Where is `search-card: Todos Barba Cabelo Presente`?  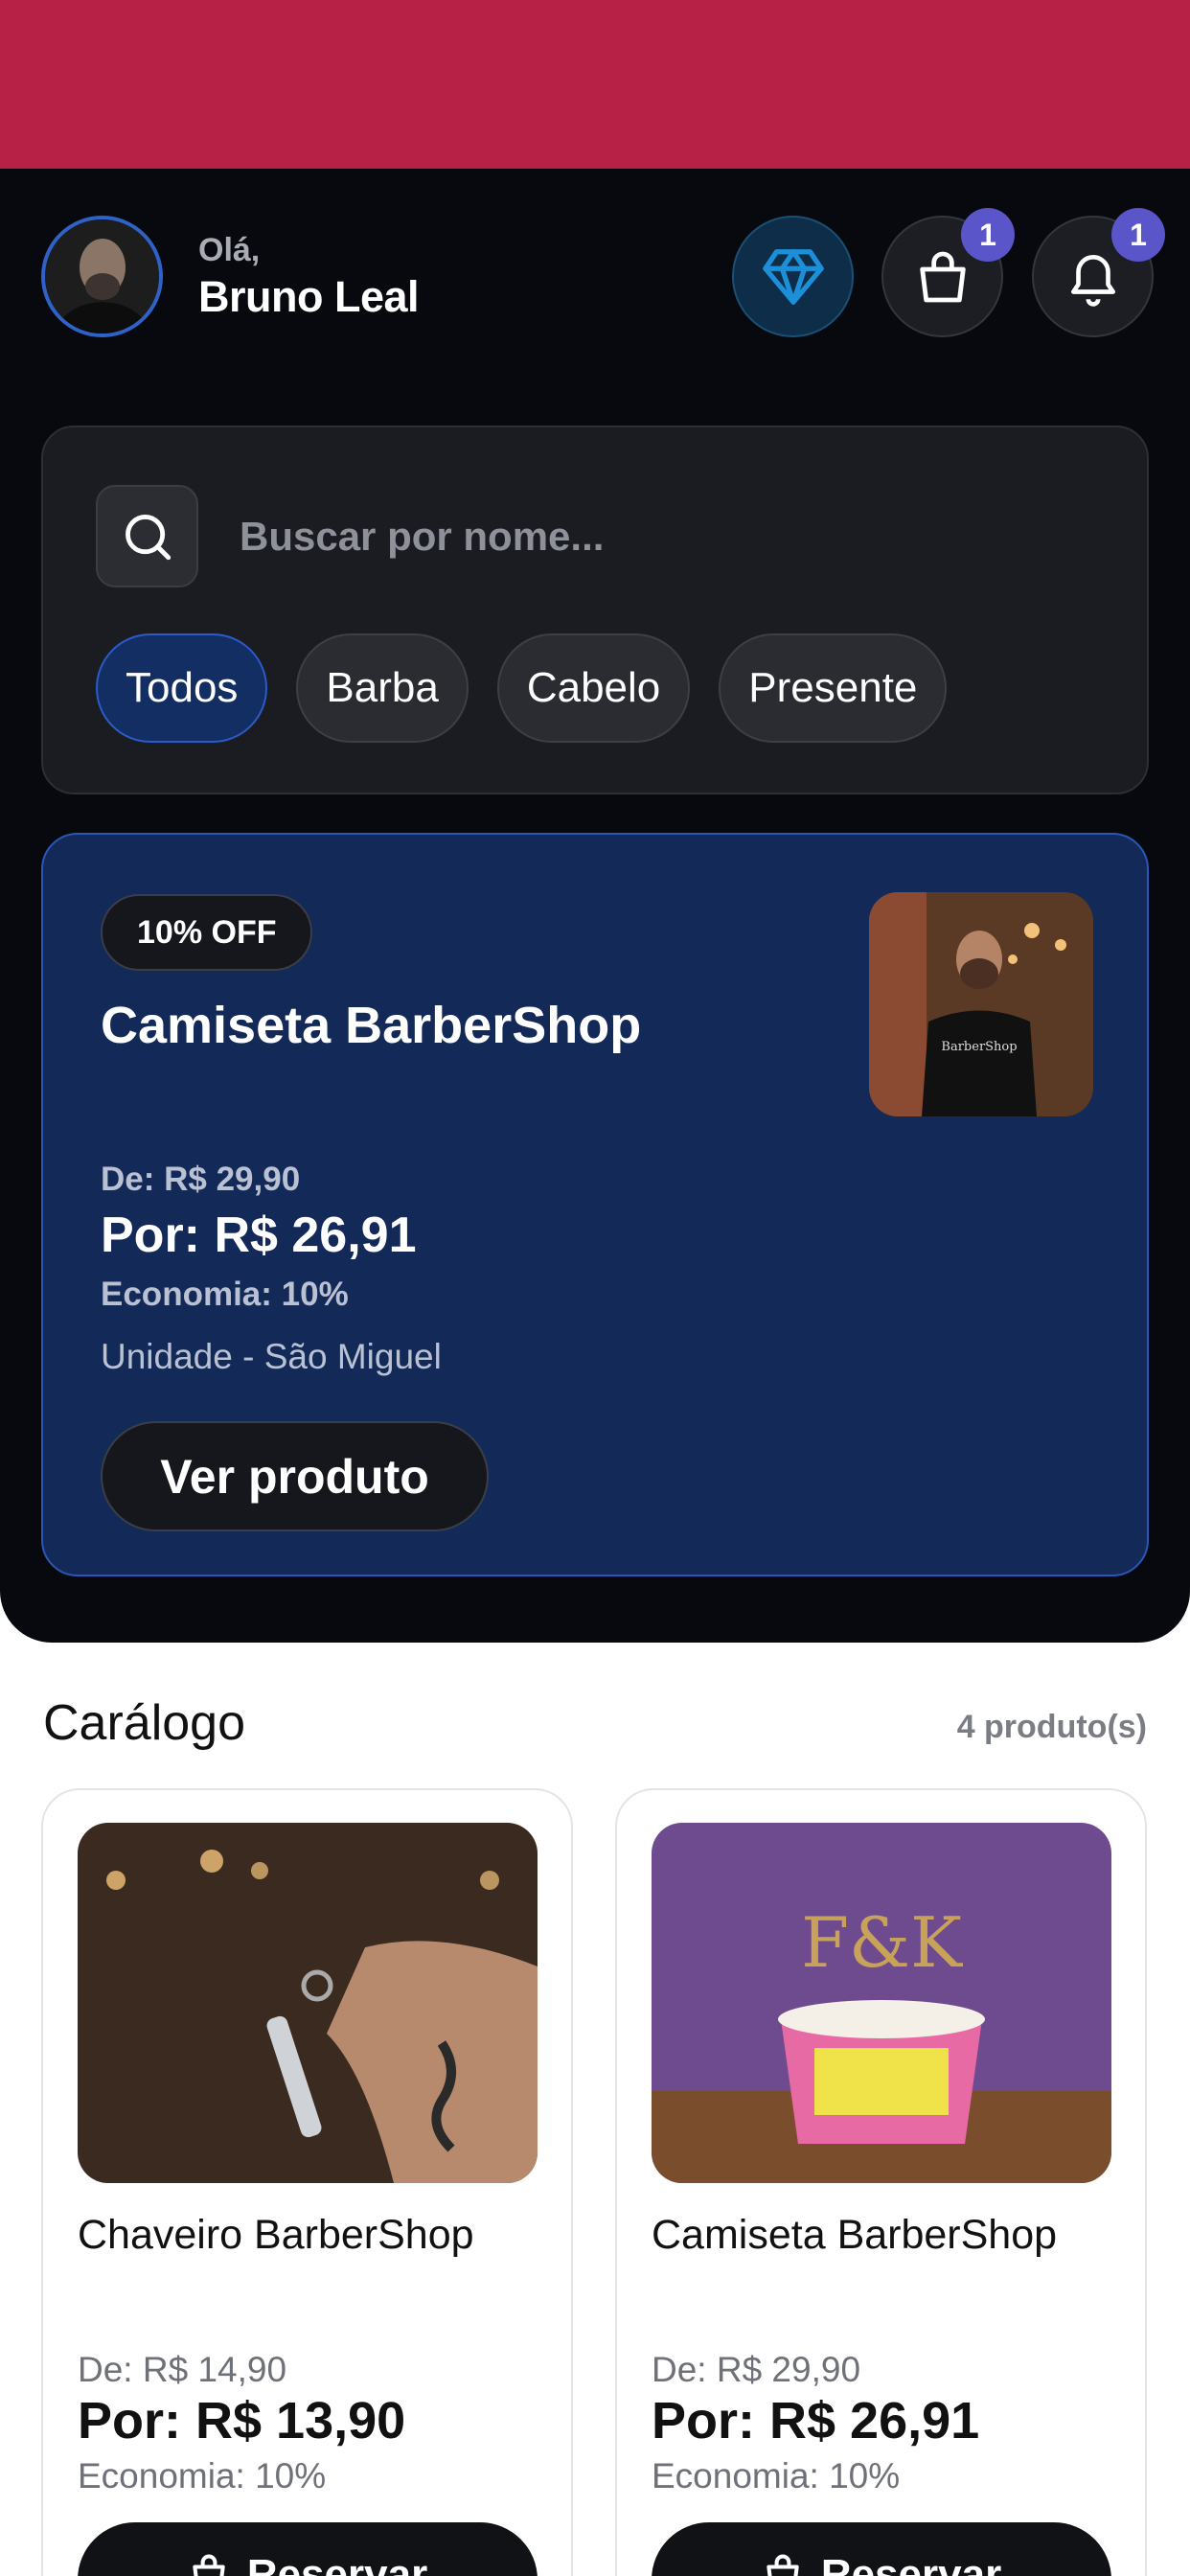
search-card: Todos Barba Cabelo Presente is located at coordinates (595, 610).